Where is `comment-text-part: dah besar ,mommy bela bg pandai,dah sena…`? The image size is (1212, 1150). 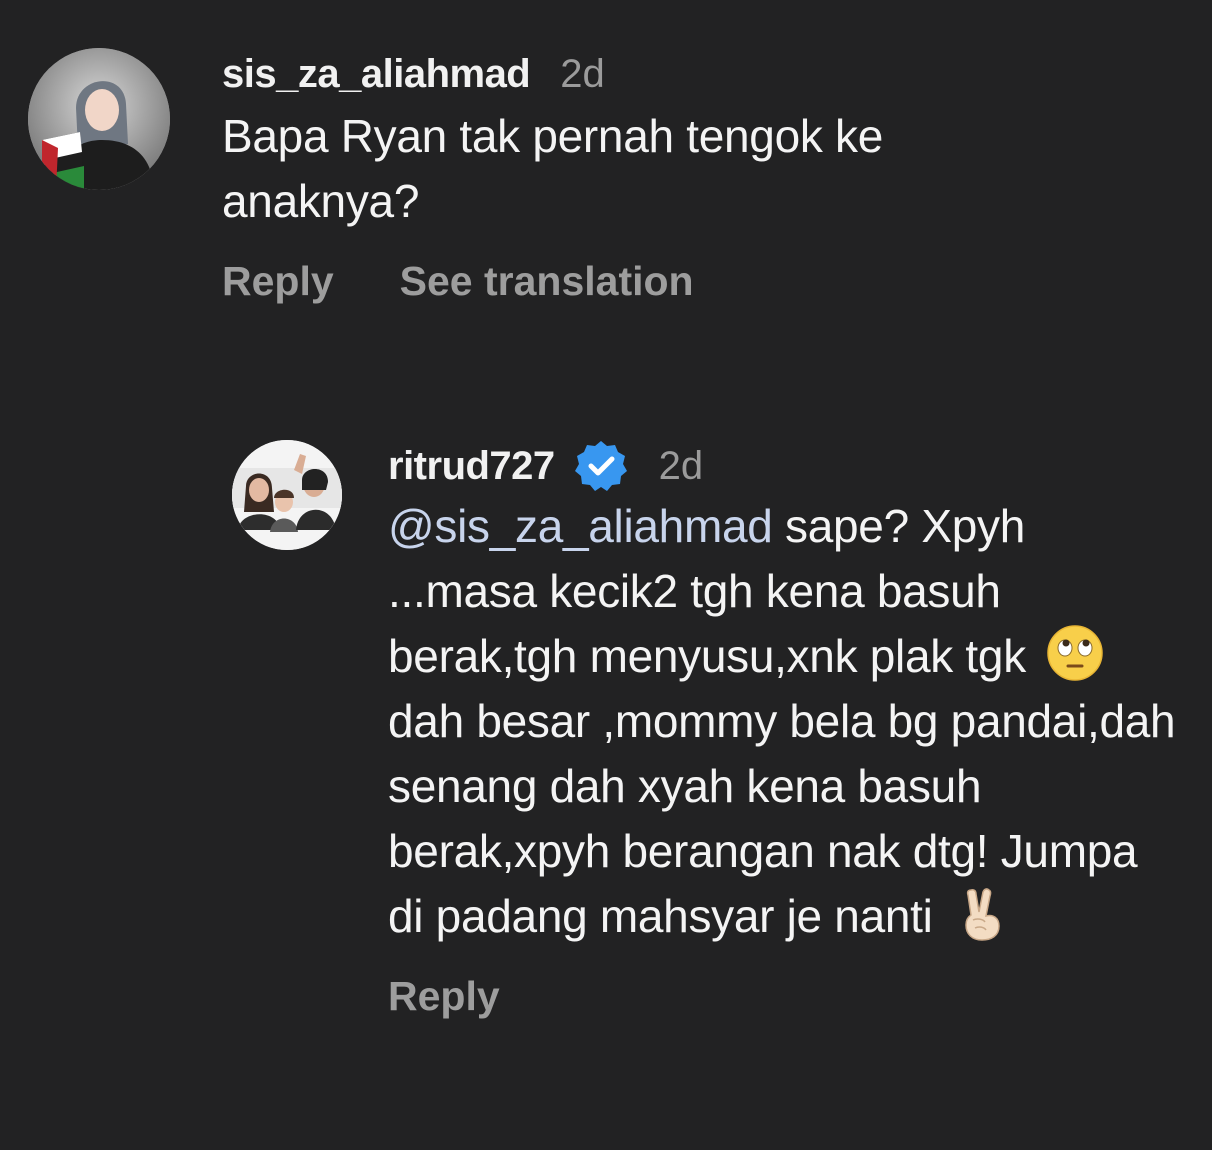
comment-text-part: dah besar ,mommy bela bg pandai,dah sena… is located at coordinates (782, 818).